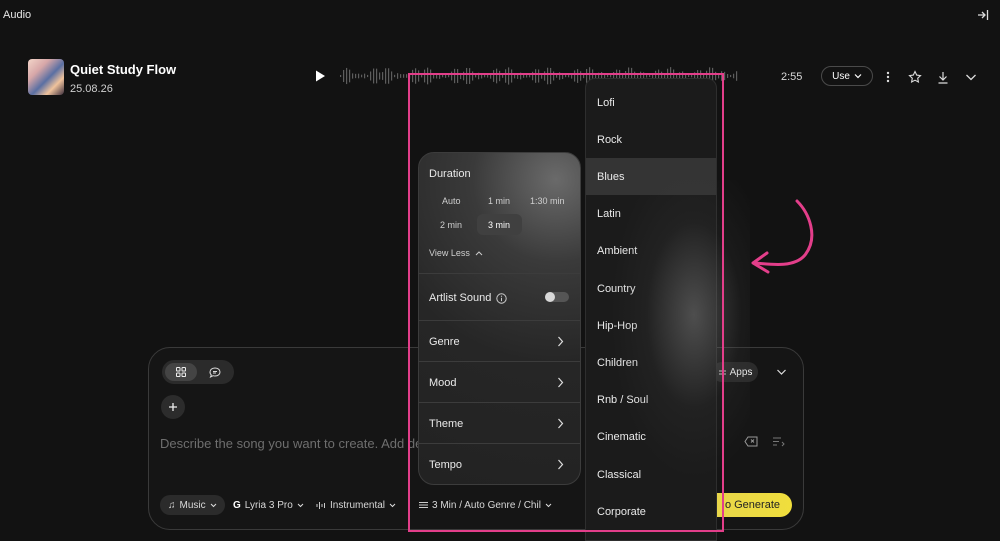  What do you see at coordinates (888, 77) in the screenshot?
I see `more-options-icon` at bounding box center [888, 77].